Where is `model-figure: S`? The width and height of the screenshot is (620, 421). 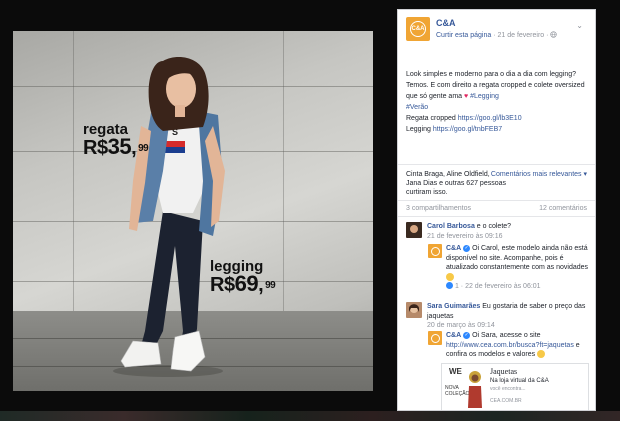 model-figure: S is located at coordinates (169, 217).